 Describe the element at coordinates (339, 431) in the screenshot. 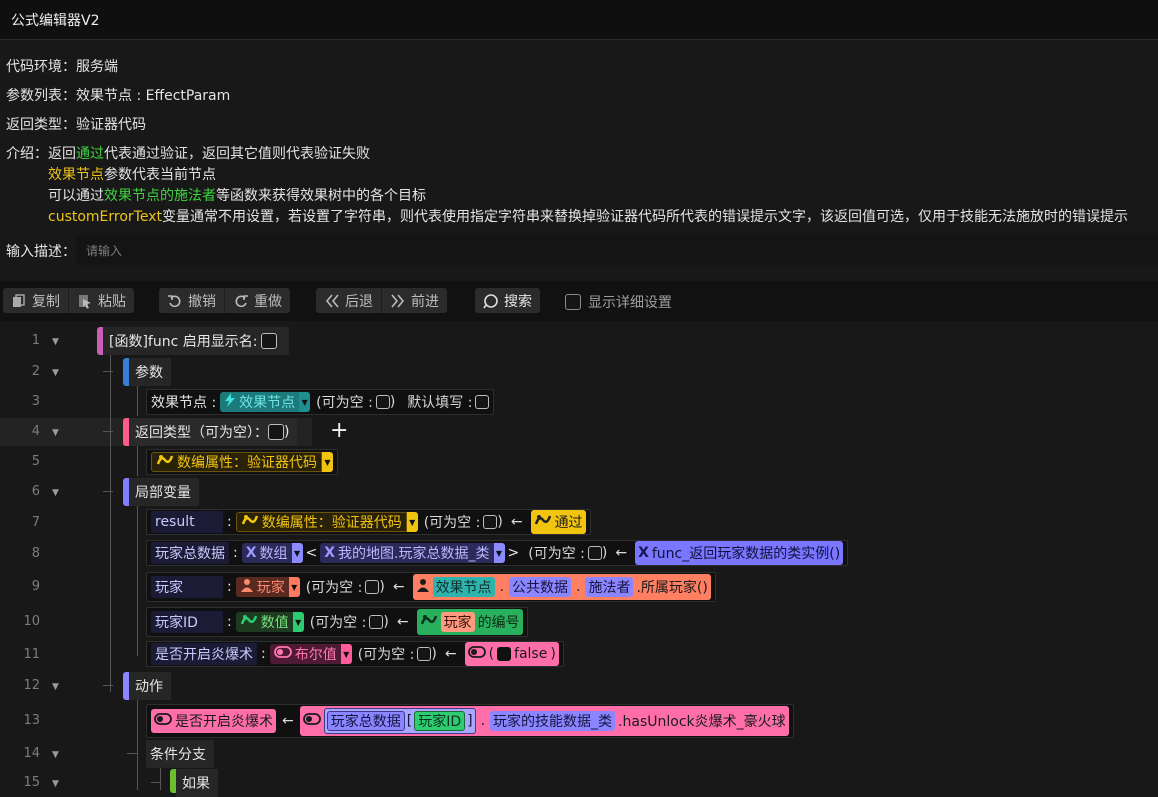

I see `plus-icon: +` at that location.